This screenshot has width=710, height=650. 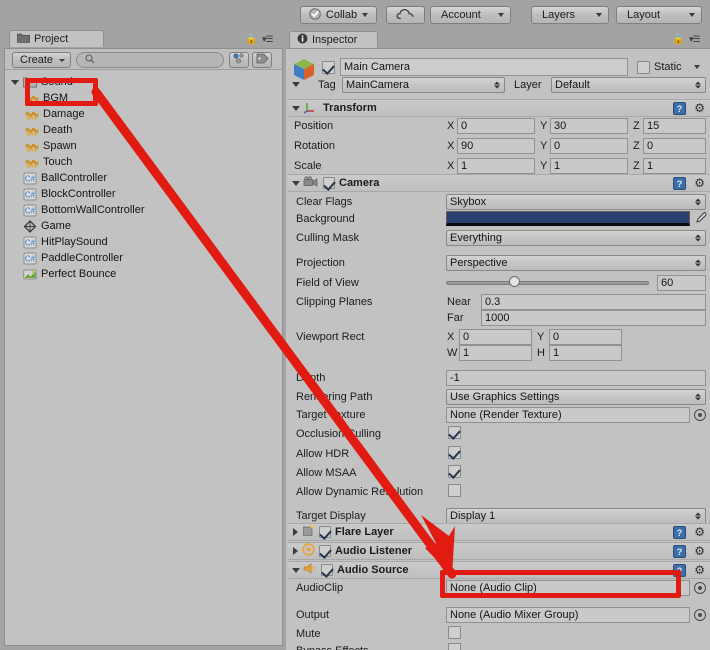 I want to click on project-tree-item: C# HitPlaySound, so click(x=59, y=242).